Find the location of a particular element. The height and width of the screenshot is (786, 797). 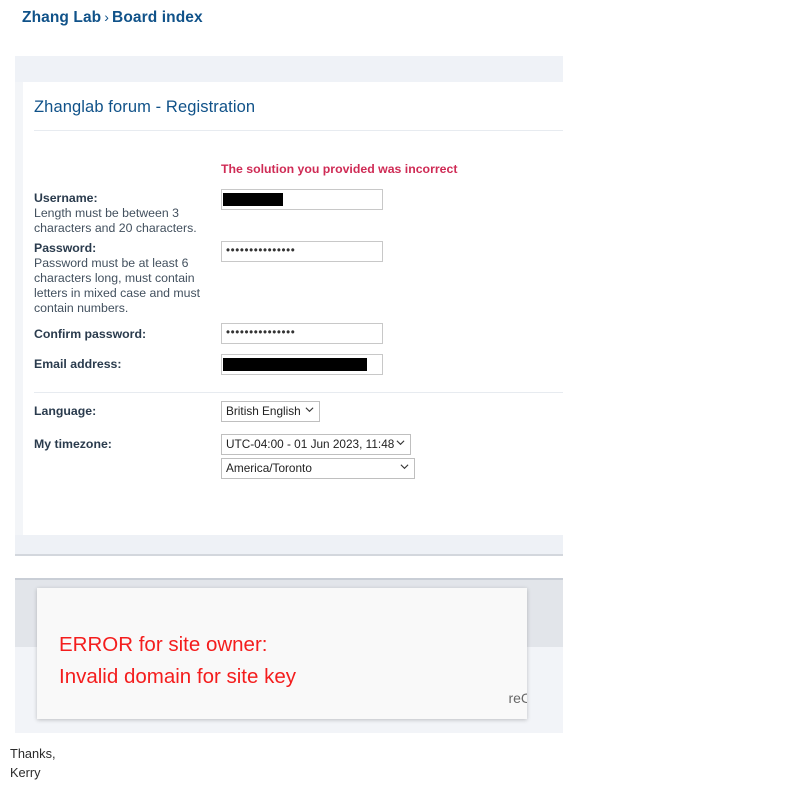

signature-closing: Thanks, is located at coordinates (33, 753).